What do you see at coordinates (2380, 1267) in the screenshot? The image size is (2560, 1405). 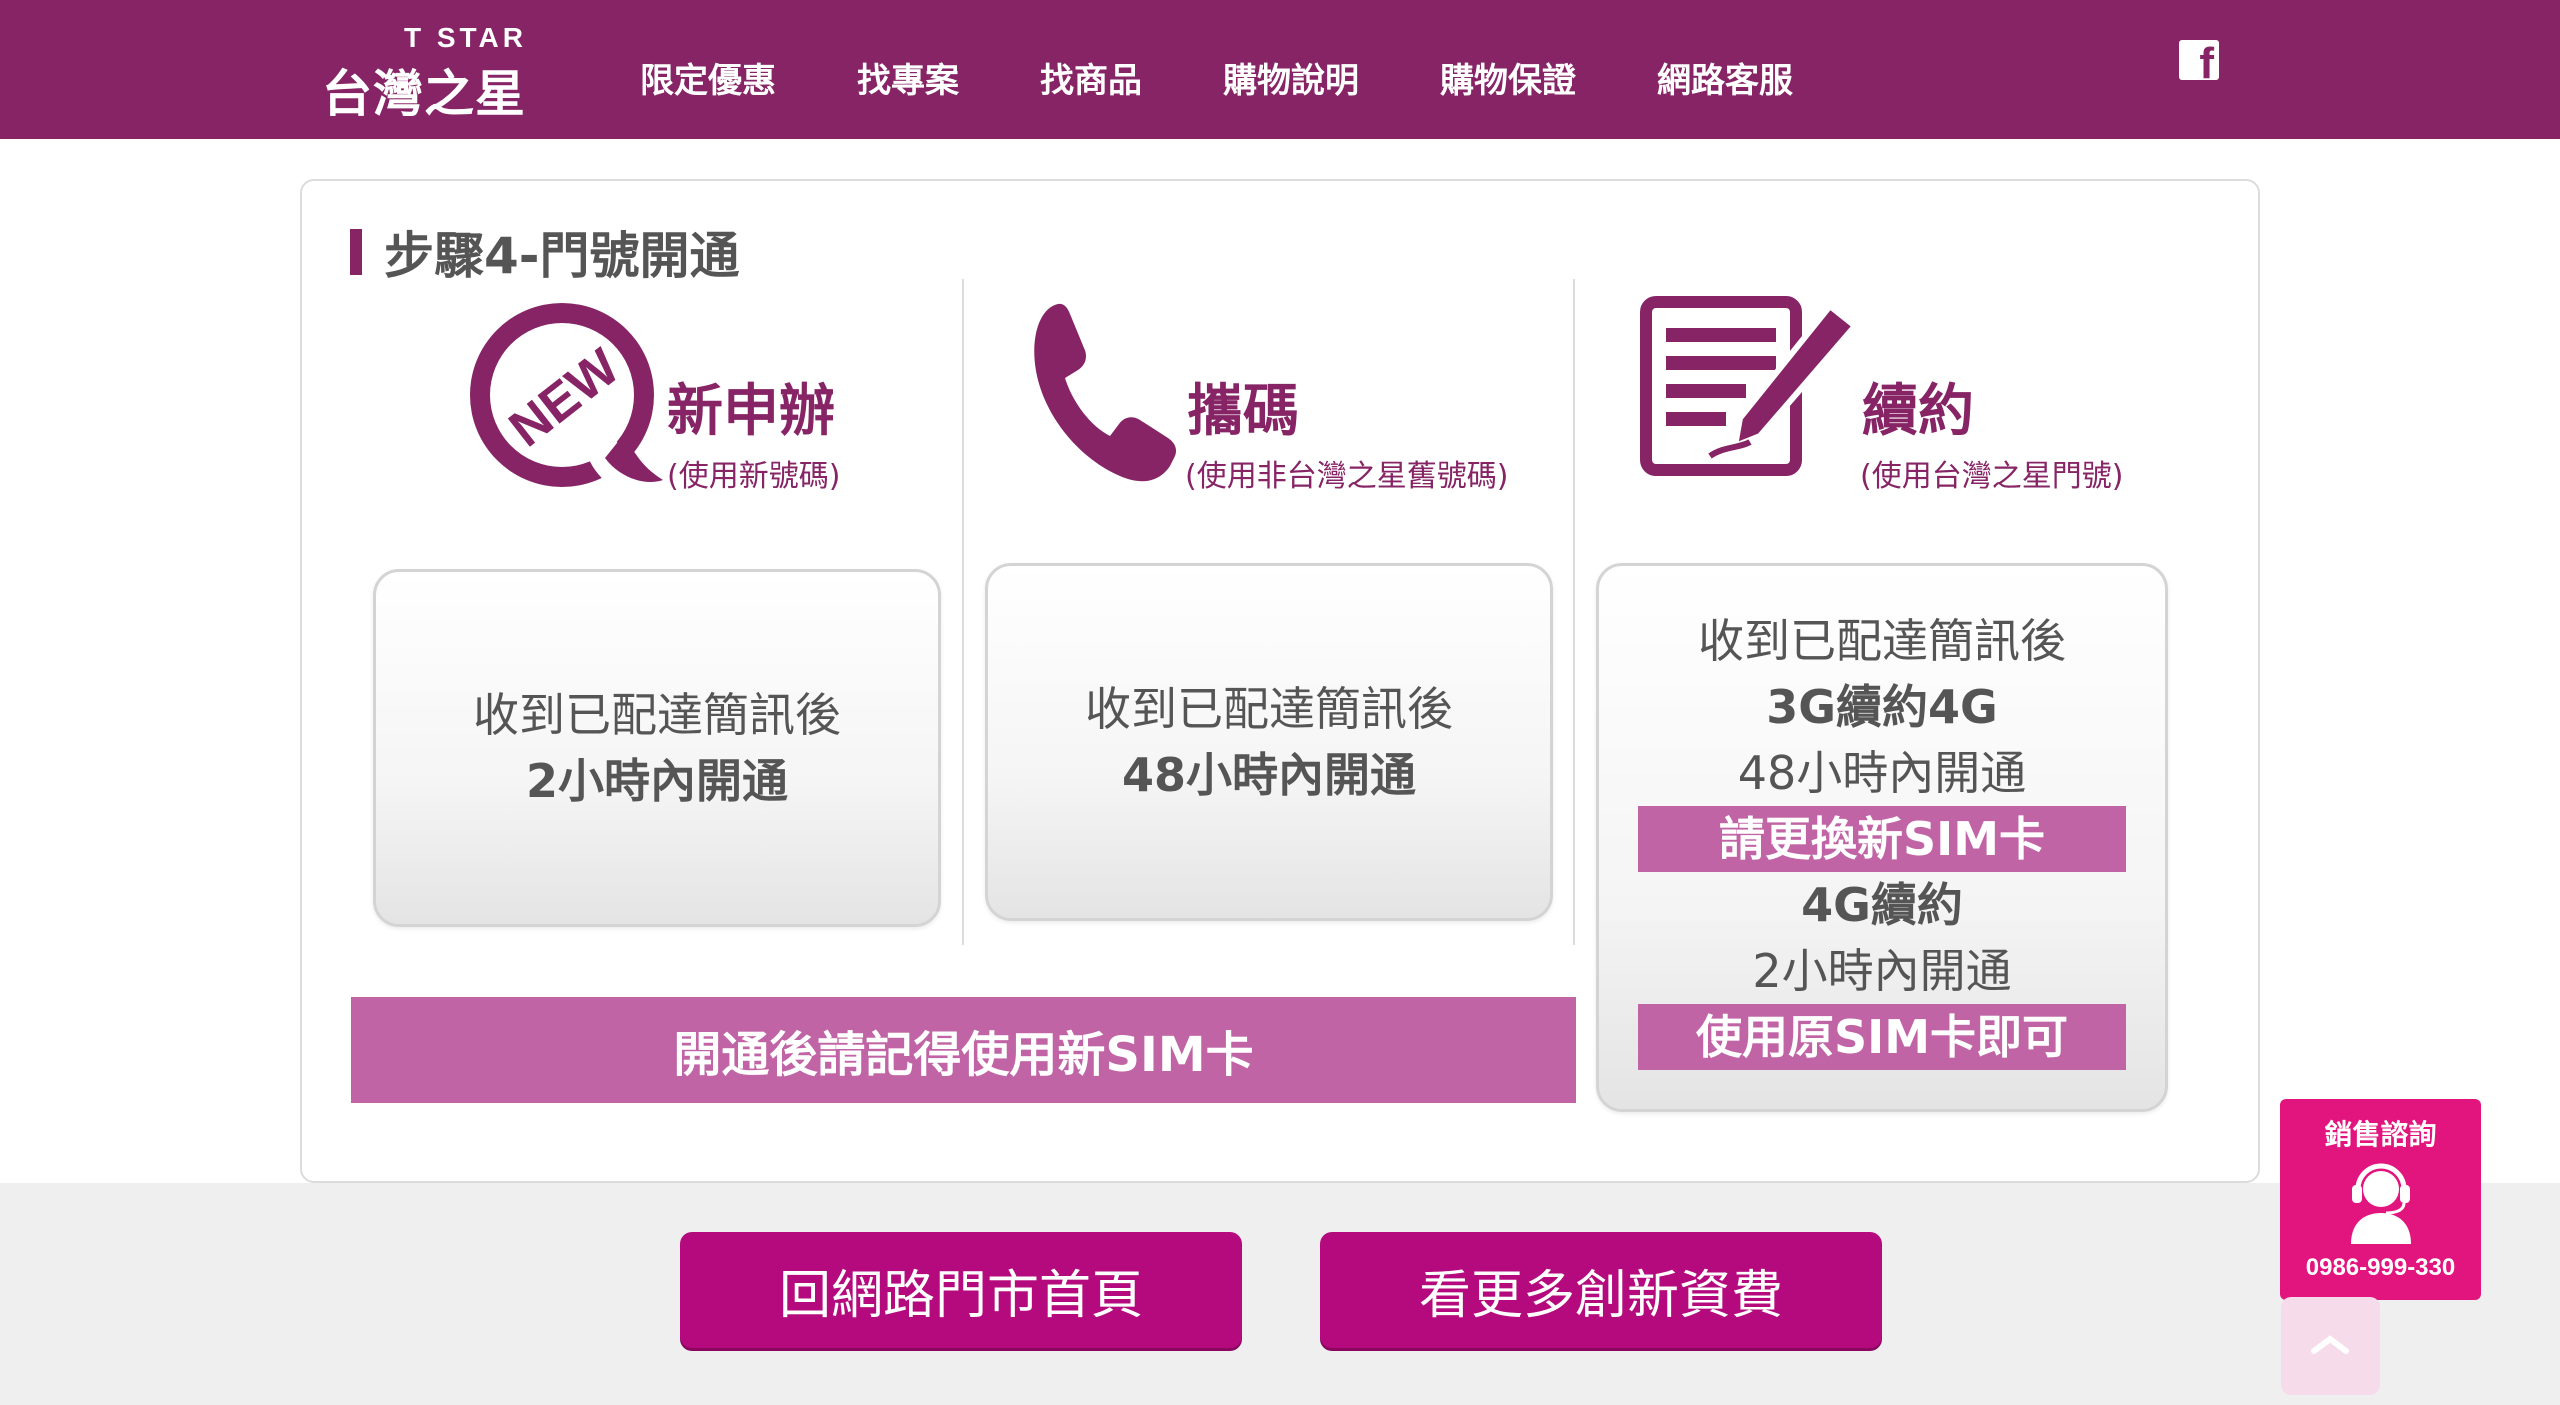 I see `sales-phone-number: 0986-999-330` at bounding box center [2380, 1267].